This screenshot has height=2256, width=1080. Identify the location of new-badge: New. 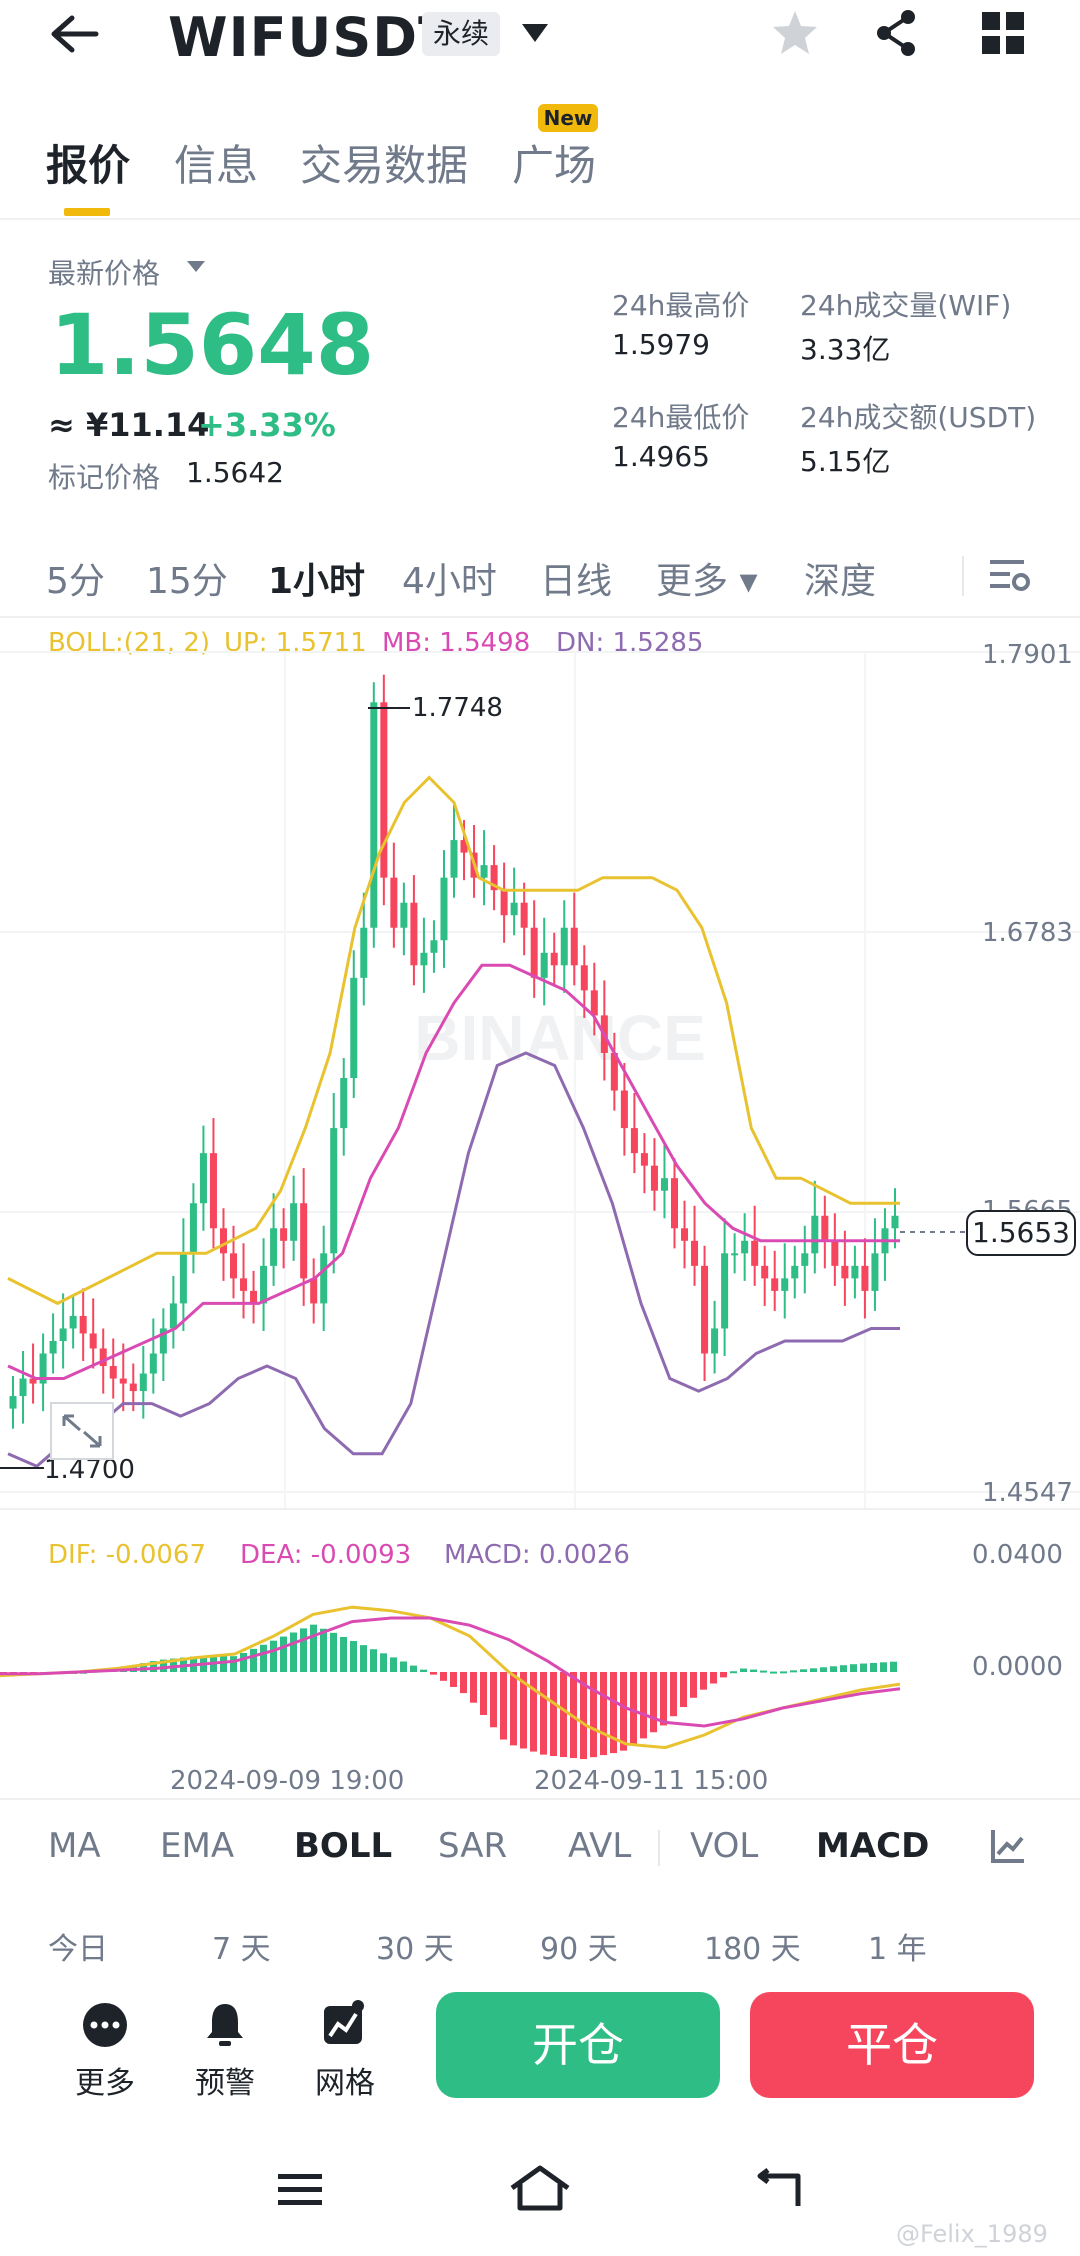
(568, 118).